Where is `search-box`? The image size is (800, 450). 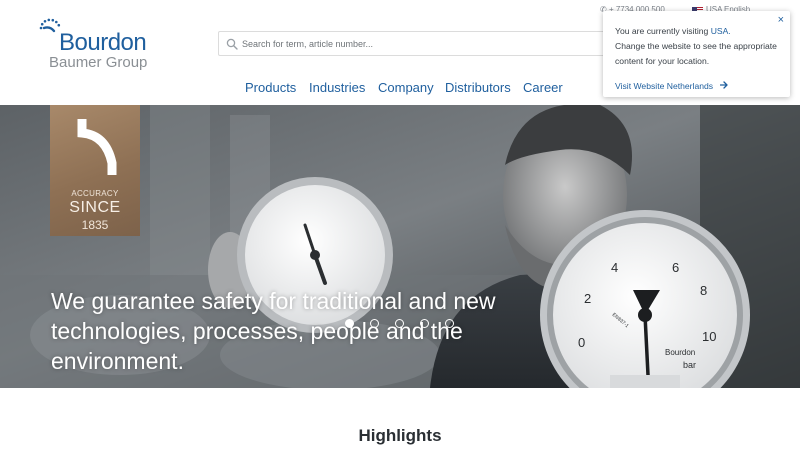
search-box is located at coordinates (413, 43).